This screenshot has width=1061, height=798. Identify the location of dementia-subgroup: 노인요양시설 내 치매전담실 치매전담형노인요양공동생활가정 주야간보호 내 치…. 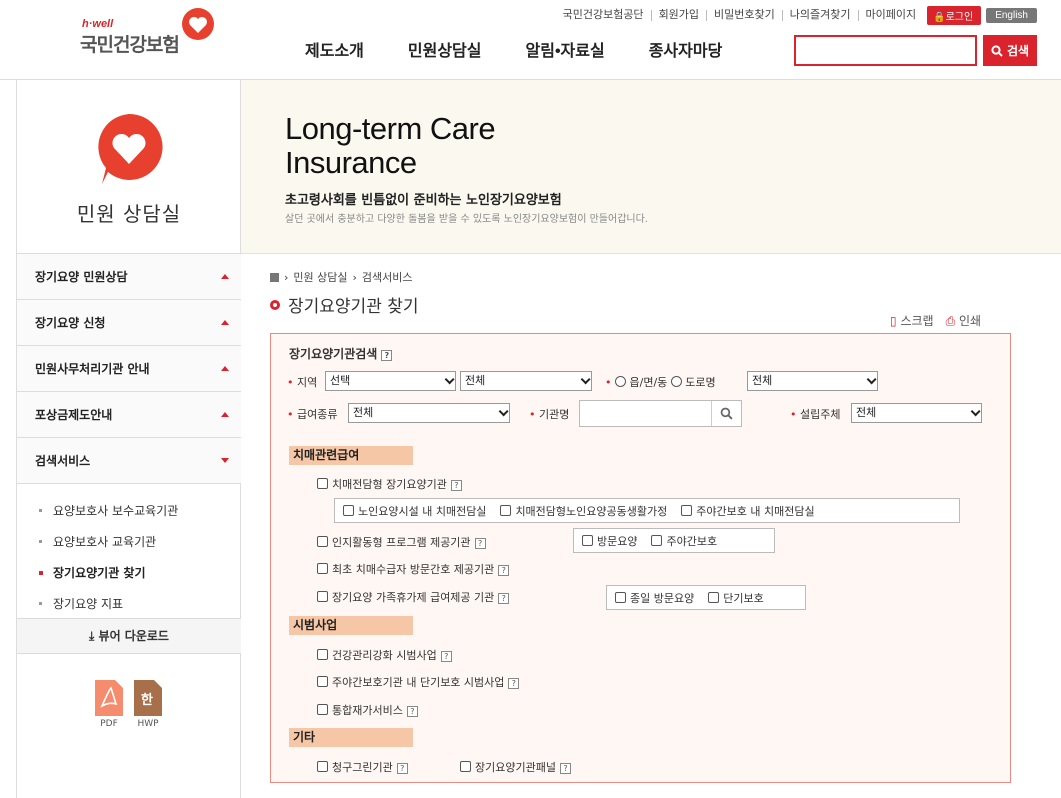
(647, 510).